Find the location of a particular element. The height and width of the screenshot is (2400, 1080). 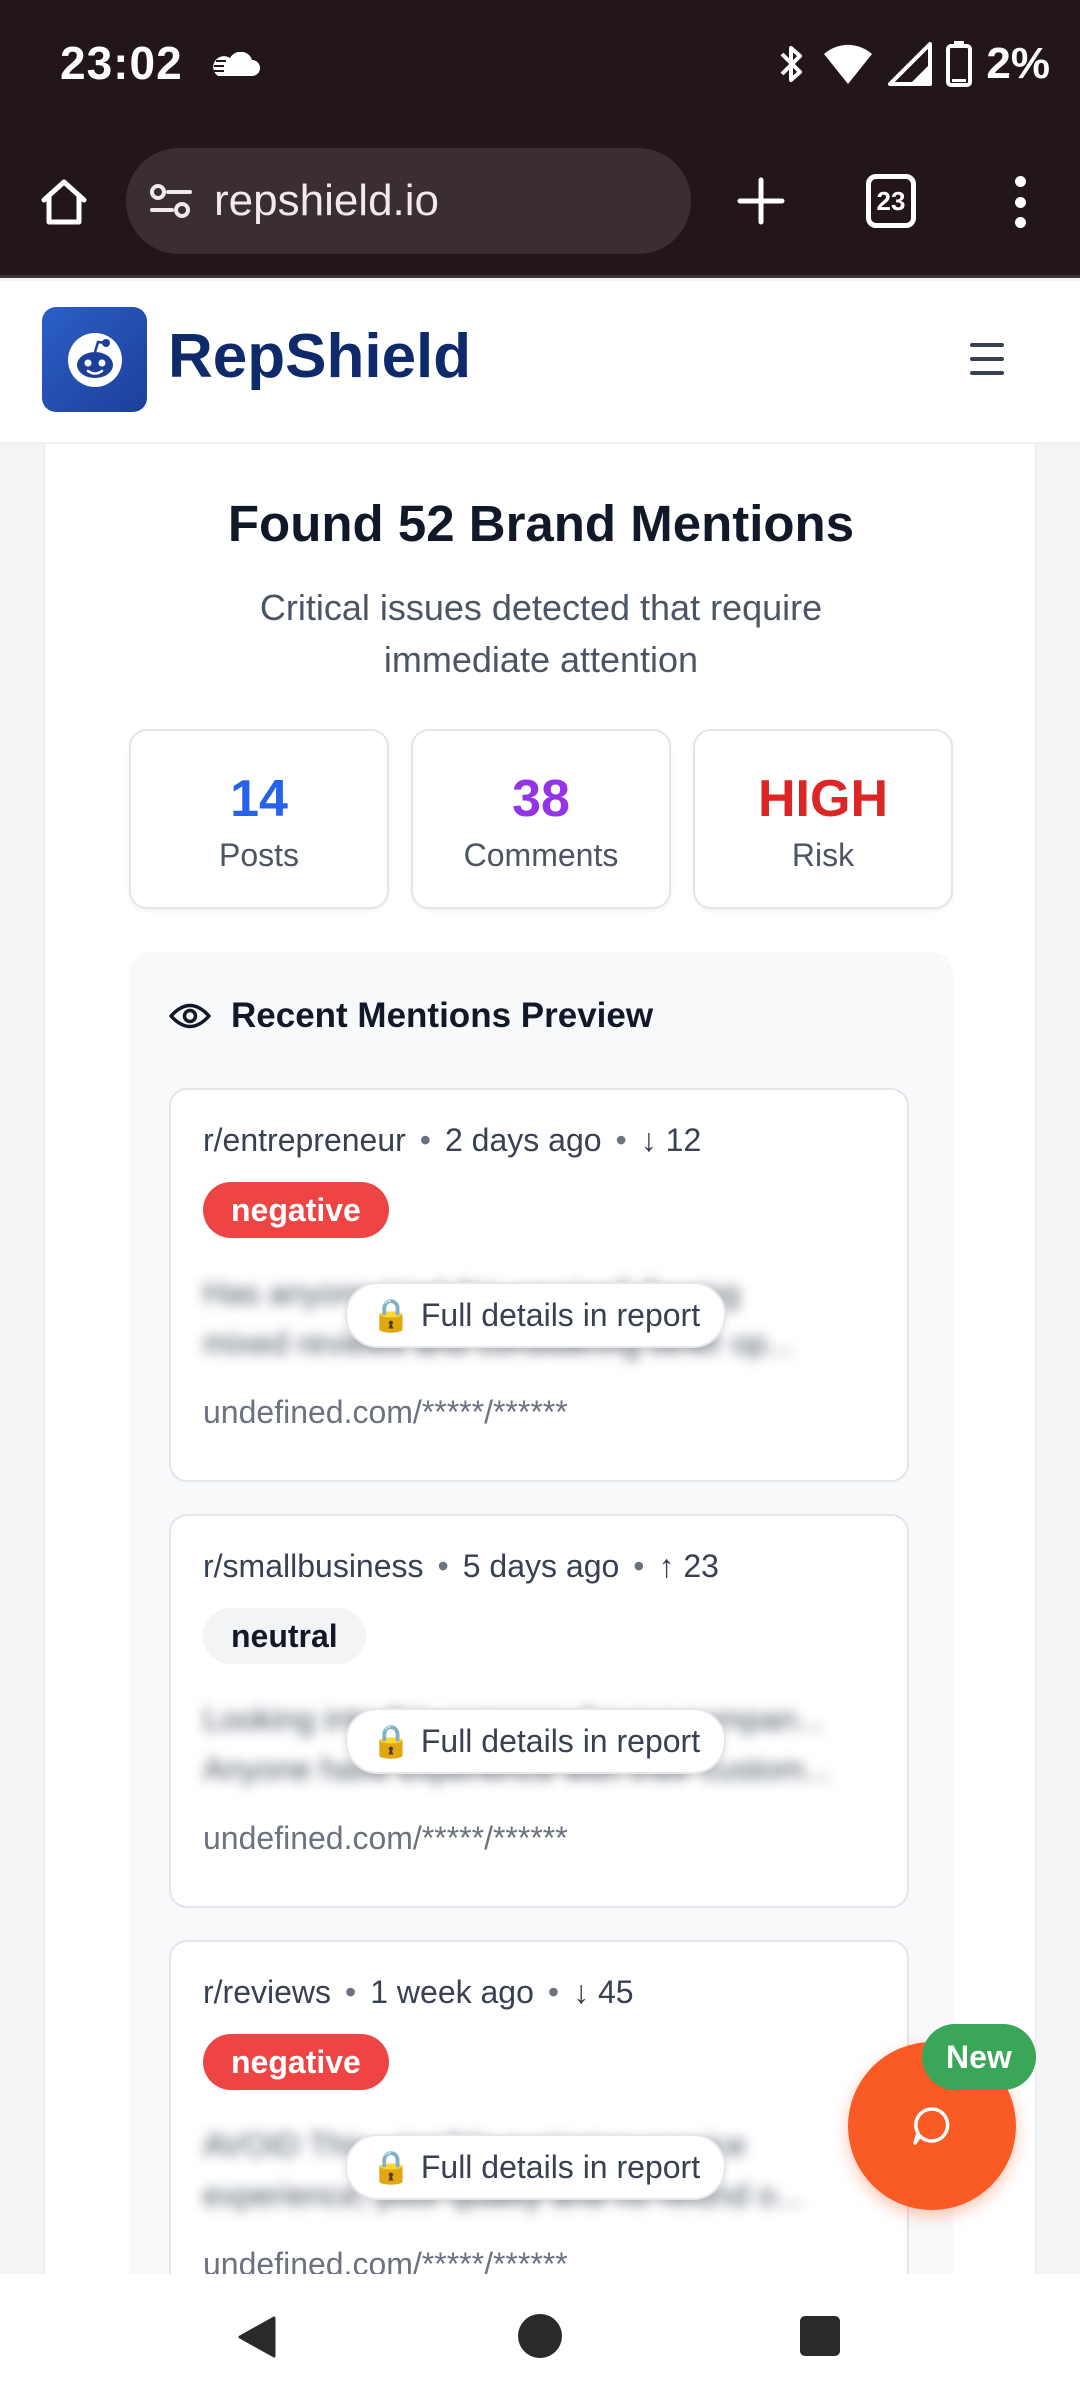

mention-votes: 45 is located at coordinates (615, 1992).